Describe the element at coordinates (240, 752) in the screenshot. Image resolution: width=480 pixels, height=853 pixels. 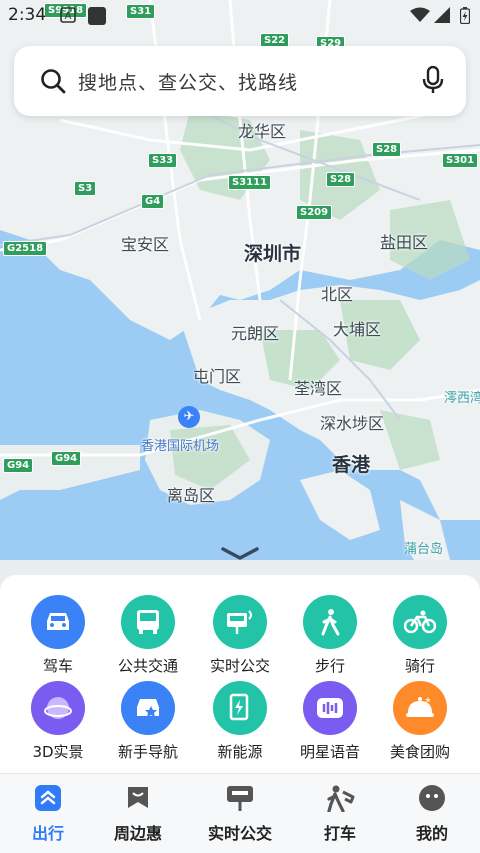
I see `service-label: 新能源` at that location.